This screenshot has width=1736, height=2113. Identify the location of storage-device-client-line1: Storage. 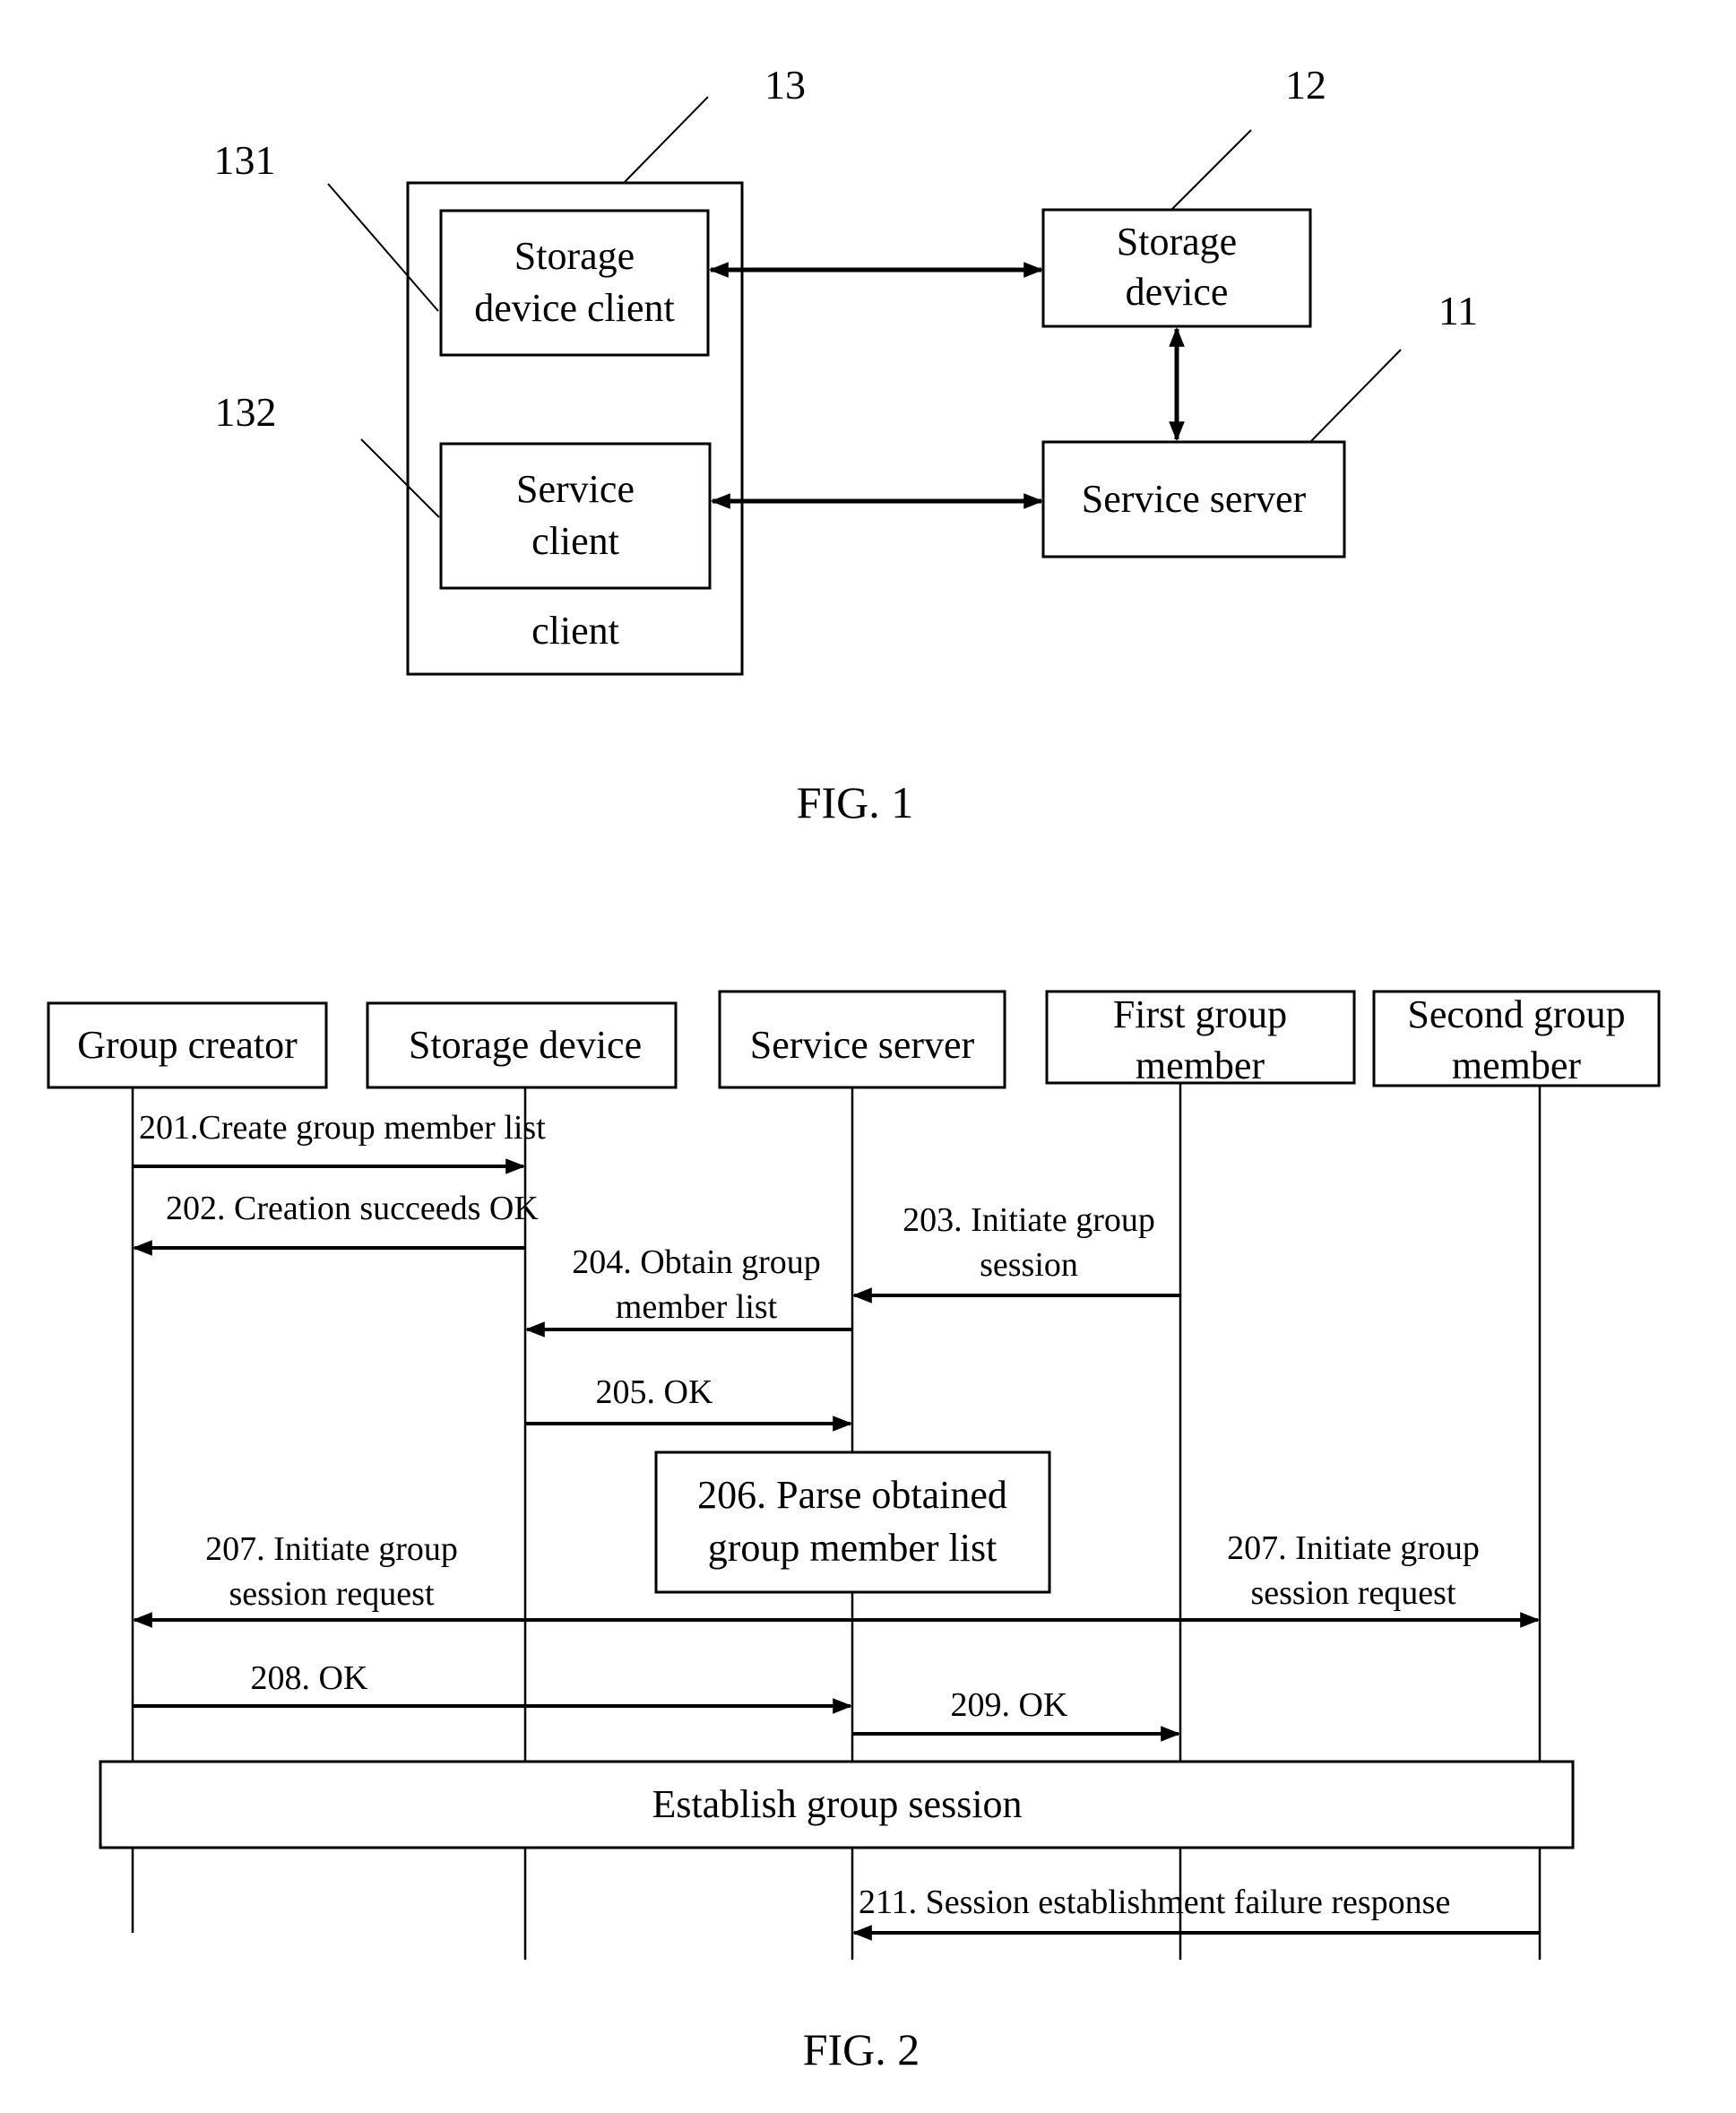
(574, 256).